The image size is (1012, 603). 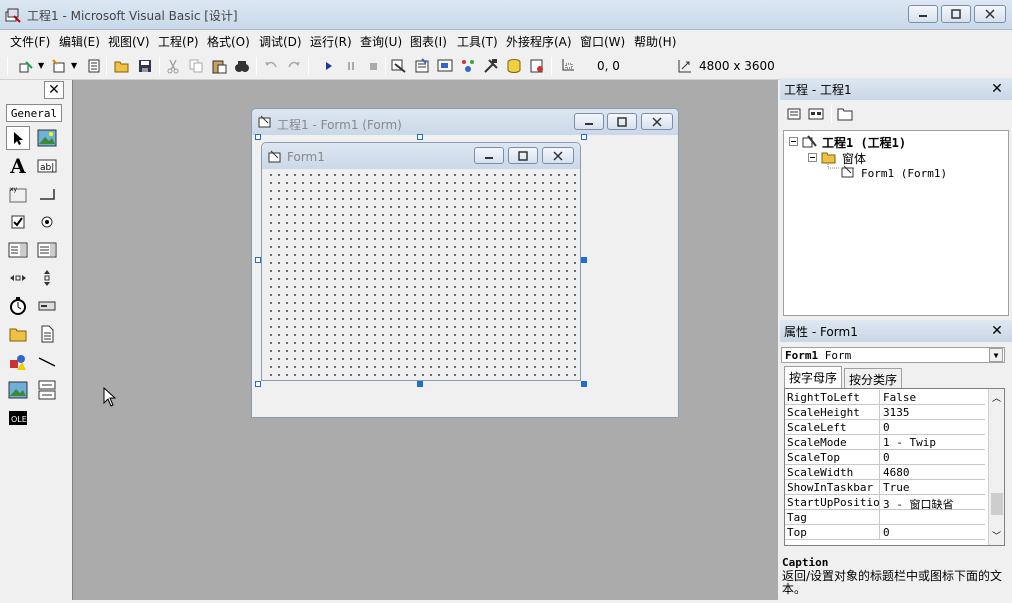 What do you see at coordinates (885, 503) in the screenshot?
I see `property-row: StartUpPosition 3 - 窗口缺省` at bounding box center [885, 503].